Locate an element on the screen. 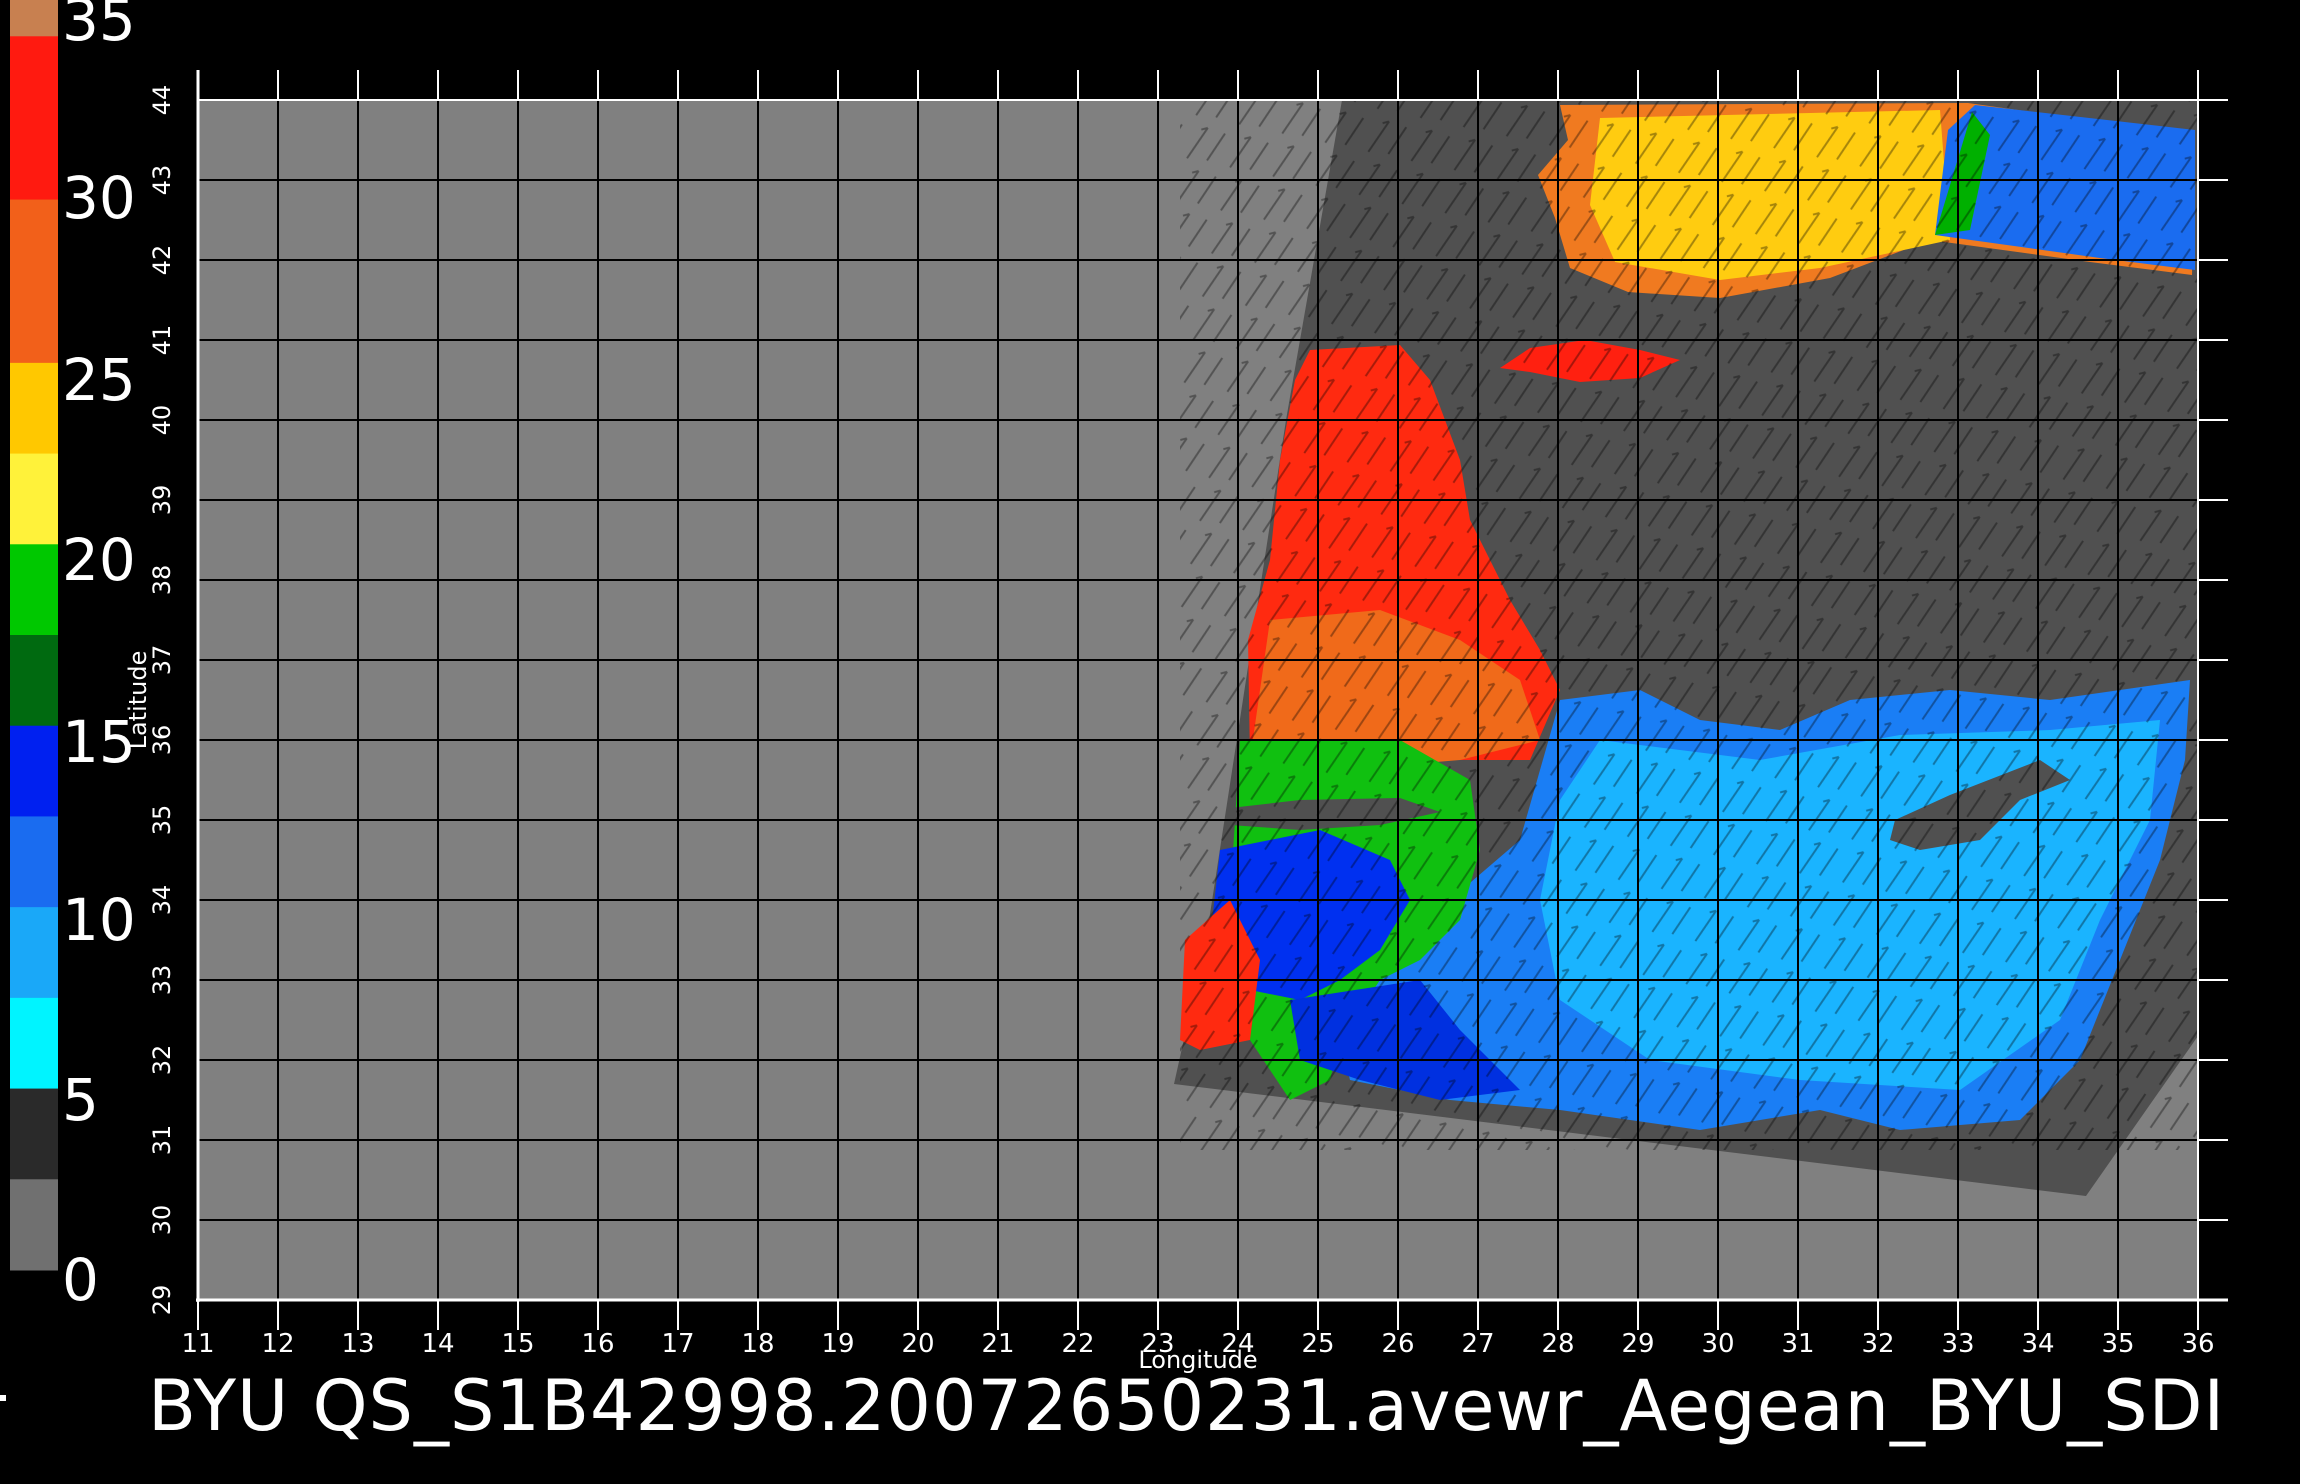 This screenshot has width=2300, height=1484. latitude-tick-label: 34 is located at coordinates (162, 900).